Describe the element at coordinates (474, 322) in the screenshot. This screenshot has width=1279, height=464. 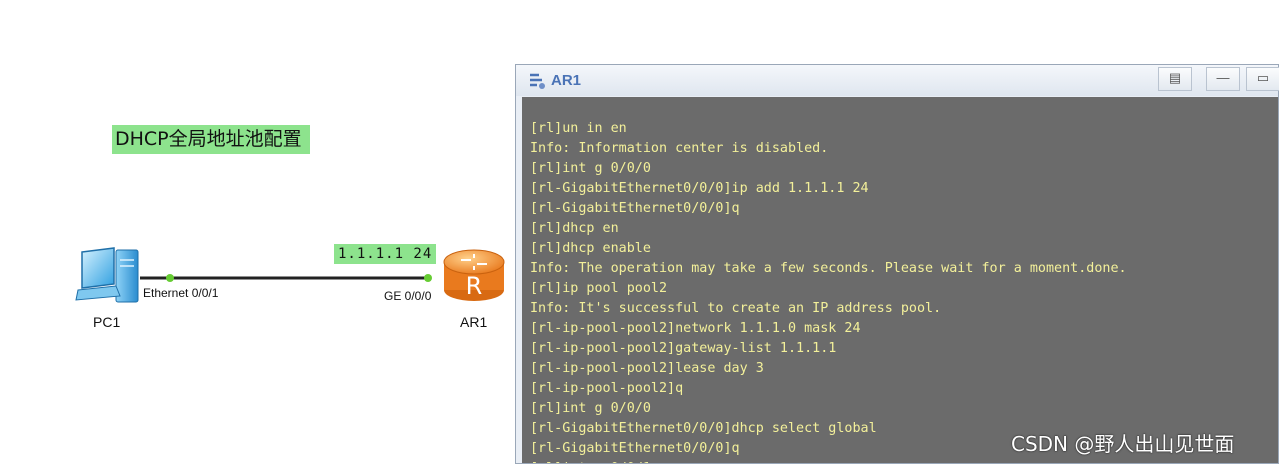
I see `router-name-label: AR1` at that location.